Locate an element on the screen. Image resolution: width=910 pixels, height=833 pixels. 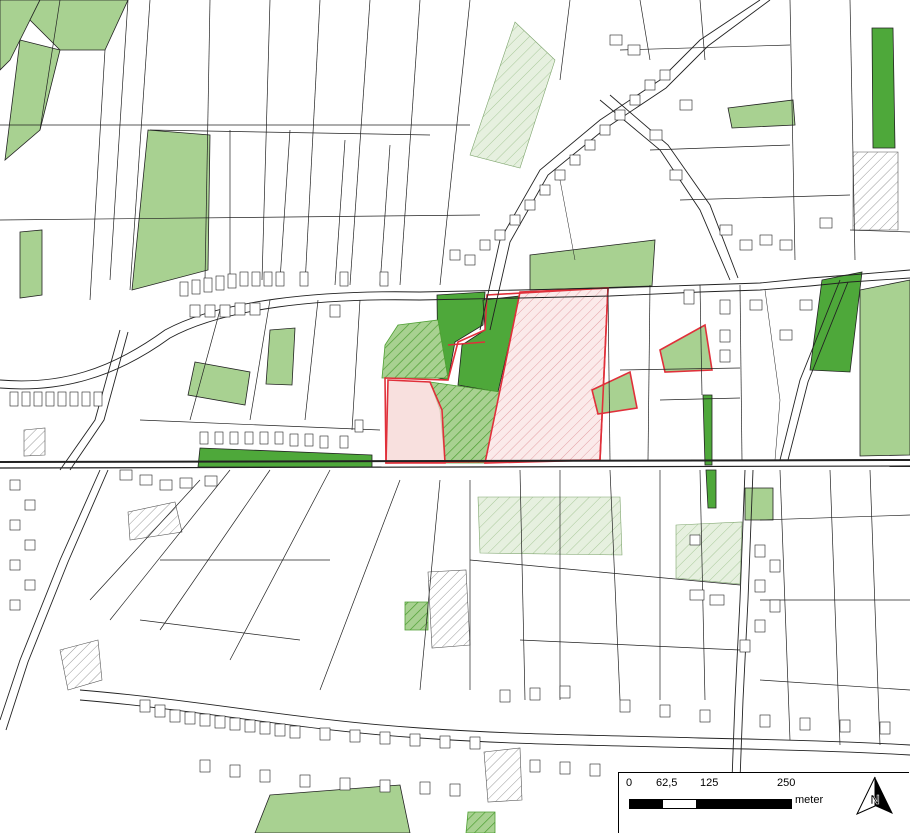
scale-tick-125: 125 is located at coordinates (709, 783).